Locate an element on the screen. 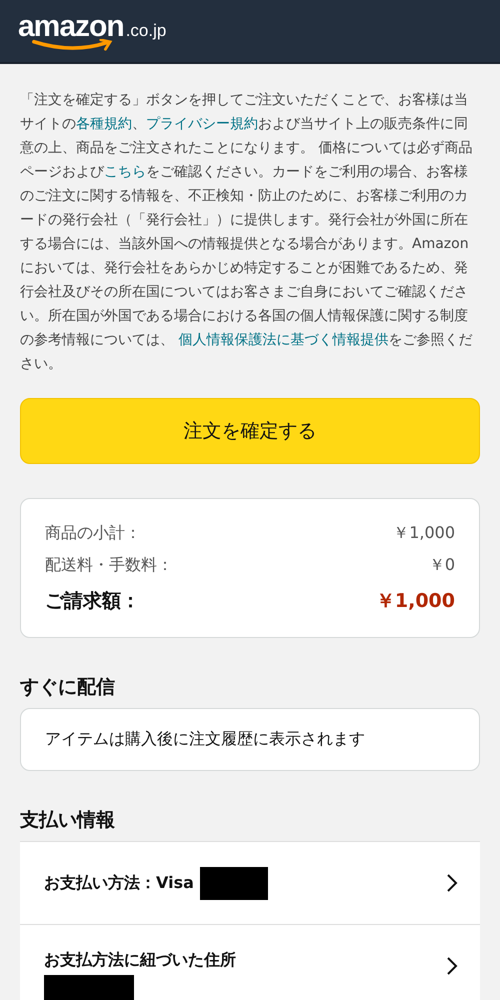 This screenshot has height=1000, width=500. payment-row: お支払方法に紐づいた住所 is located at coordinates (250, 962).